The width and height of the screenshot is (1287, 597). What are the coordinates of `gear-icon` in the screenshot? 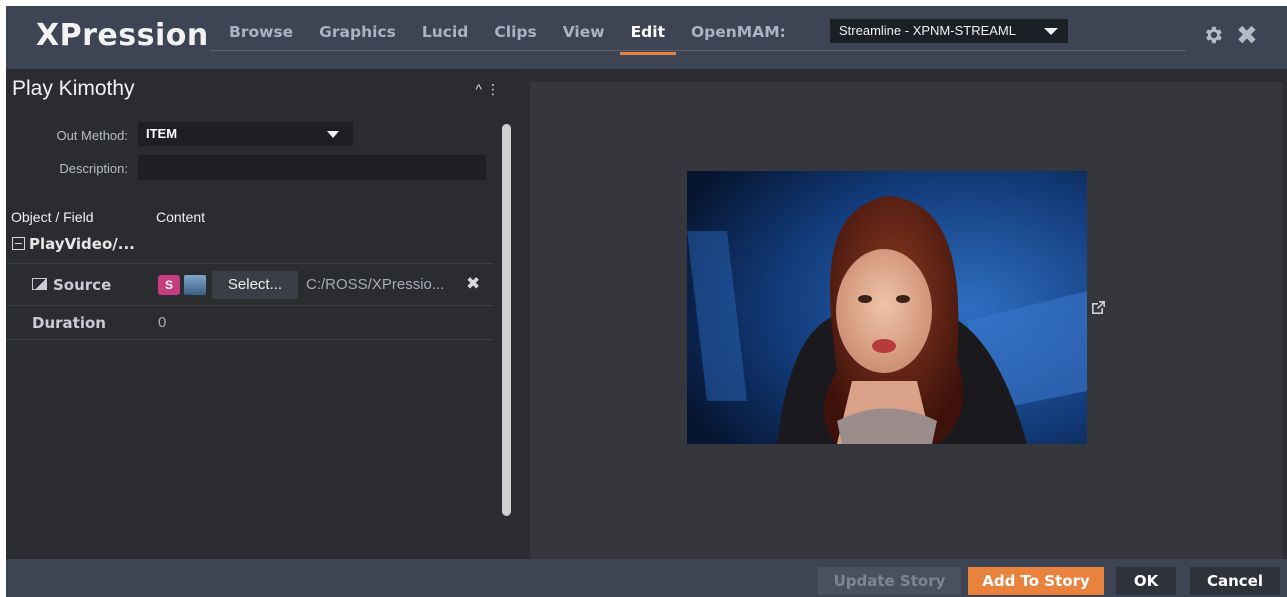 It's located at (1213, 35).